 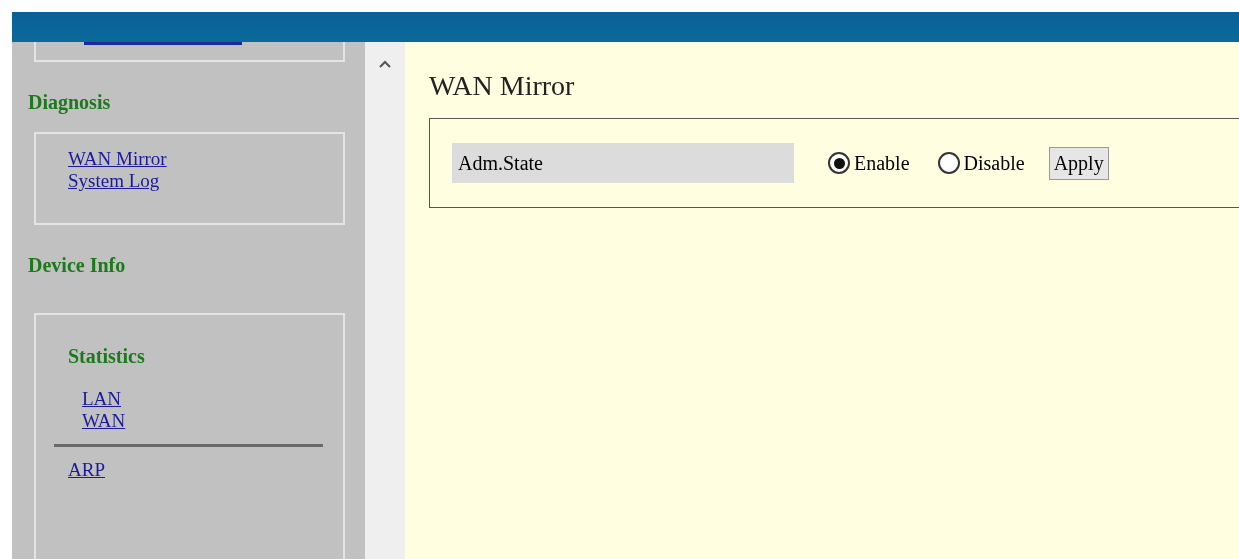 I want to click on menu-link: System Log, so click(x=114, y=181).